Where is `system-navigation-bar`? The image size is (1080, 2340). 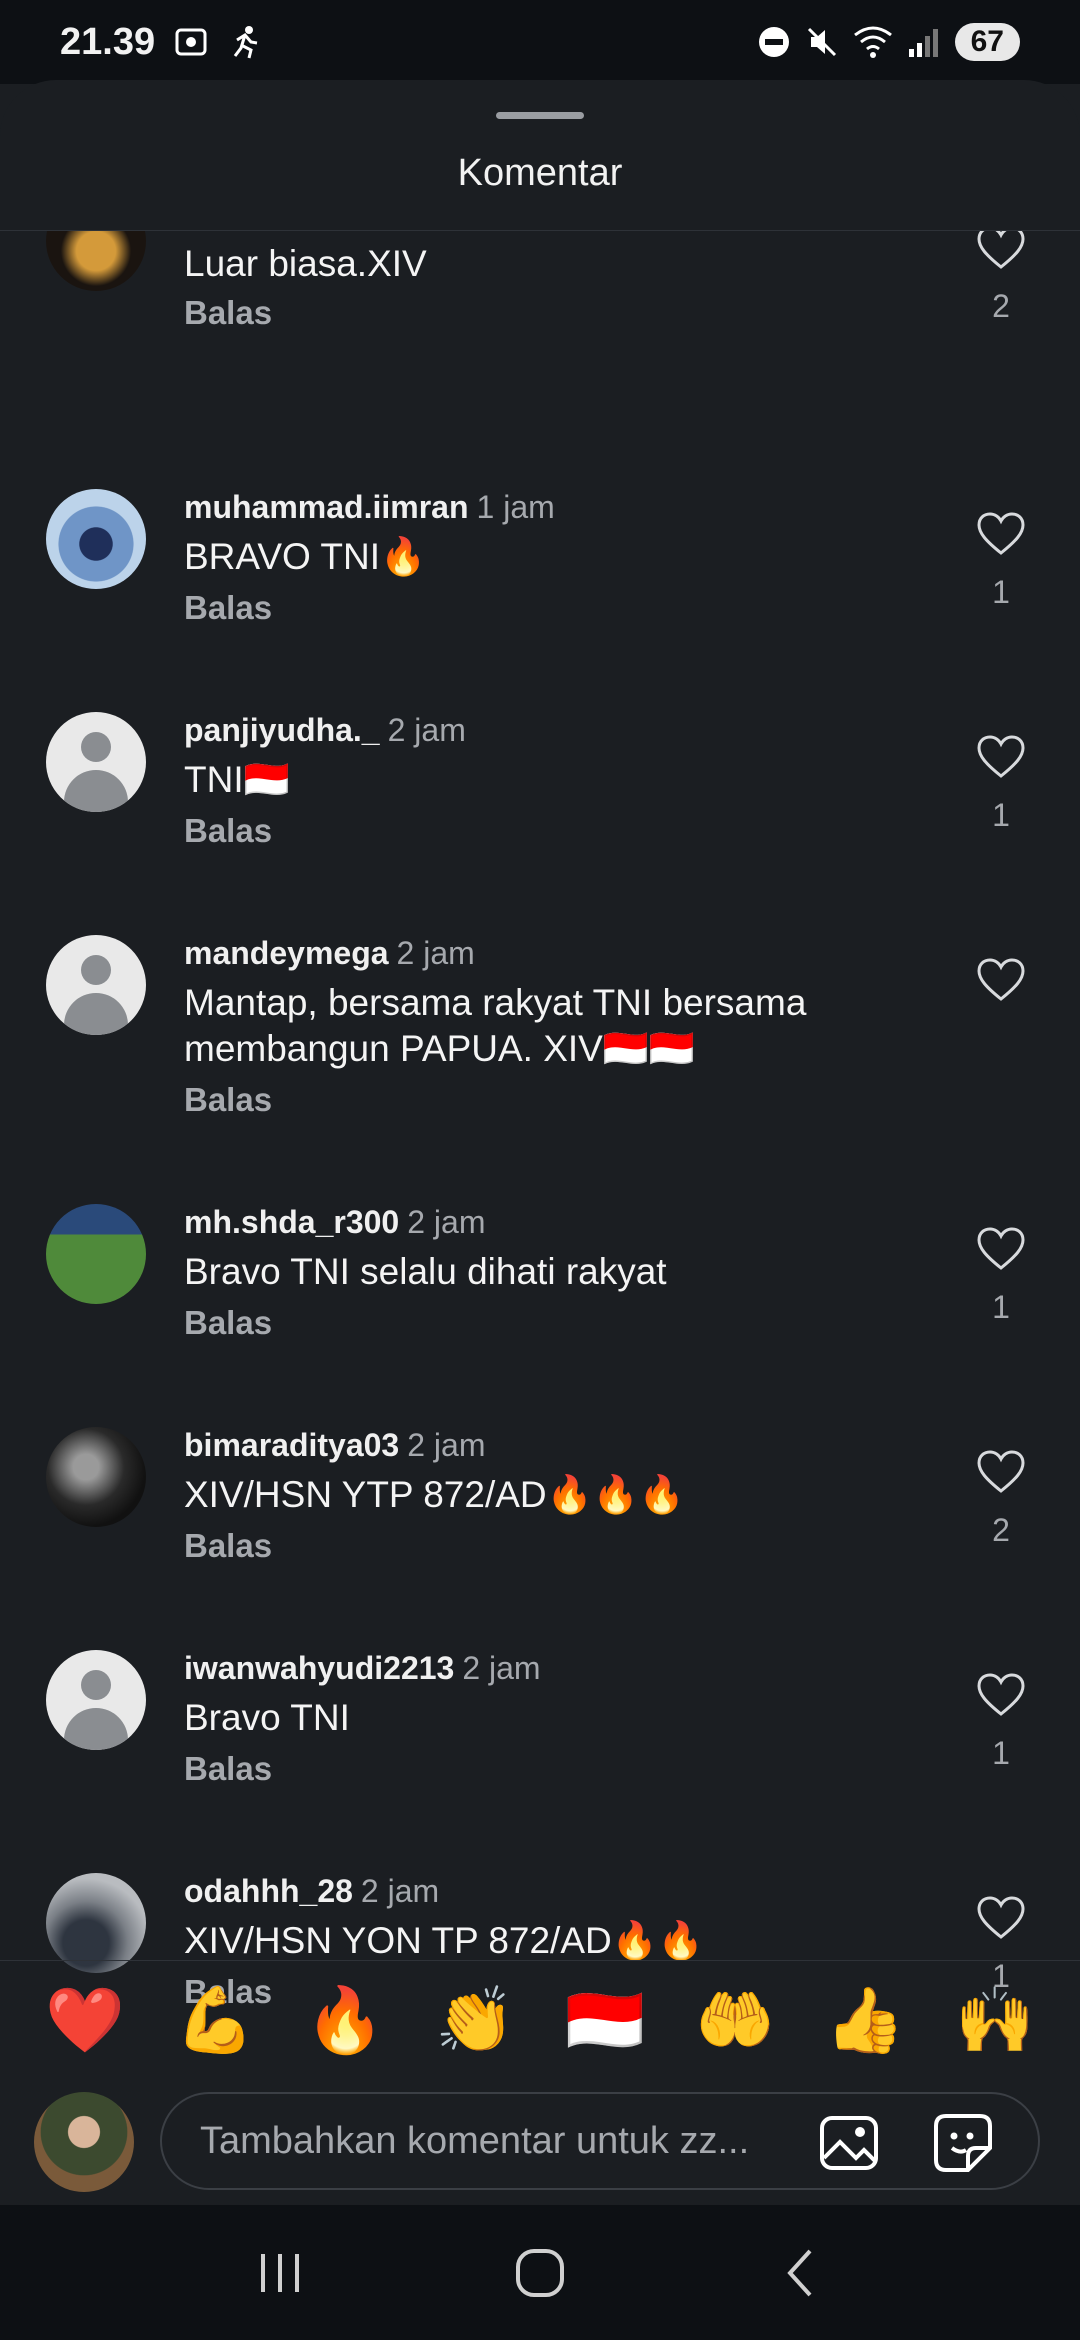
system-navigation-bar is located at coordinates (540, 2272).